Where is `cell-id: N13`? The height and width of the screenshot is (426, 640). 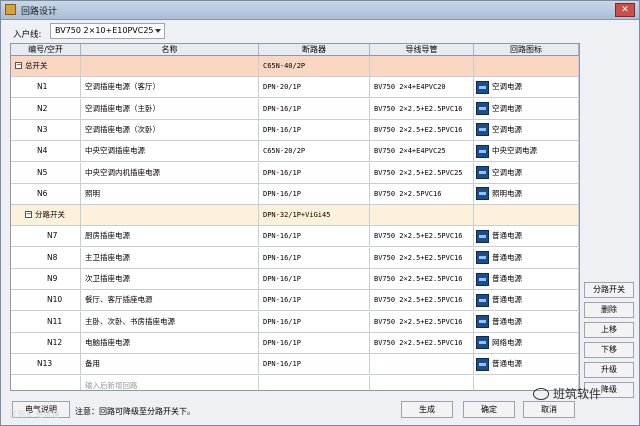 cell-id: N13 is located at coordinates (46, 364).